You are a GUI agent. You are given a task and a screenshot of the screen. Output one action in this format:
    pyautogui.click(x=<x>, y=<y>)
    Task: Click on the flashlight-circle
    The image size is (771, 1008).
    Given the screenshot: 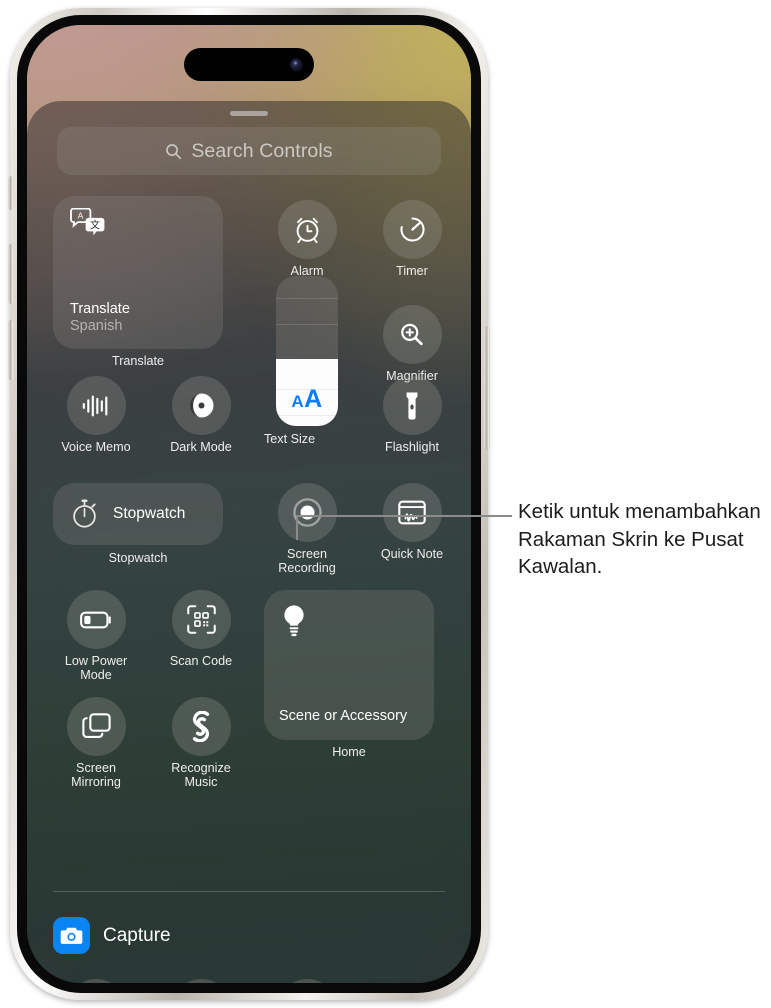 What is the action you would take?
    pyautogui.click(x=412, y=405)
    